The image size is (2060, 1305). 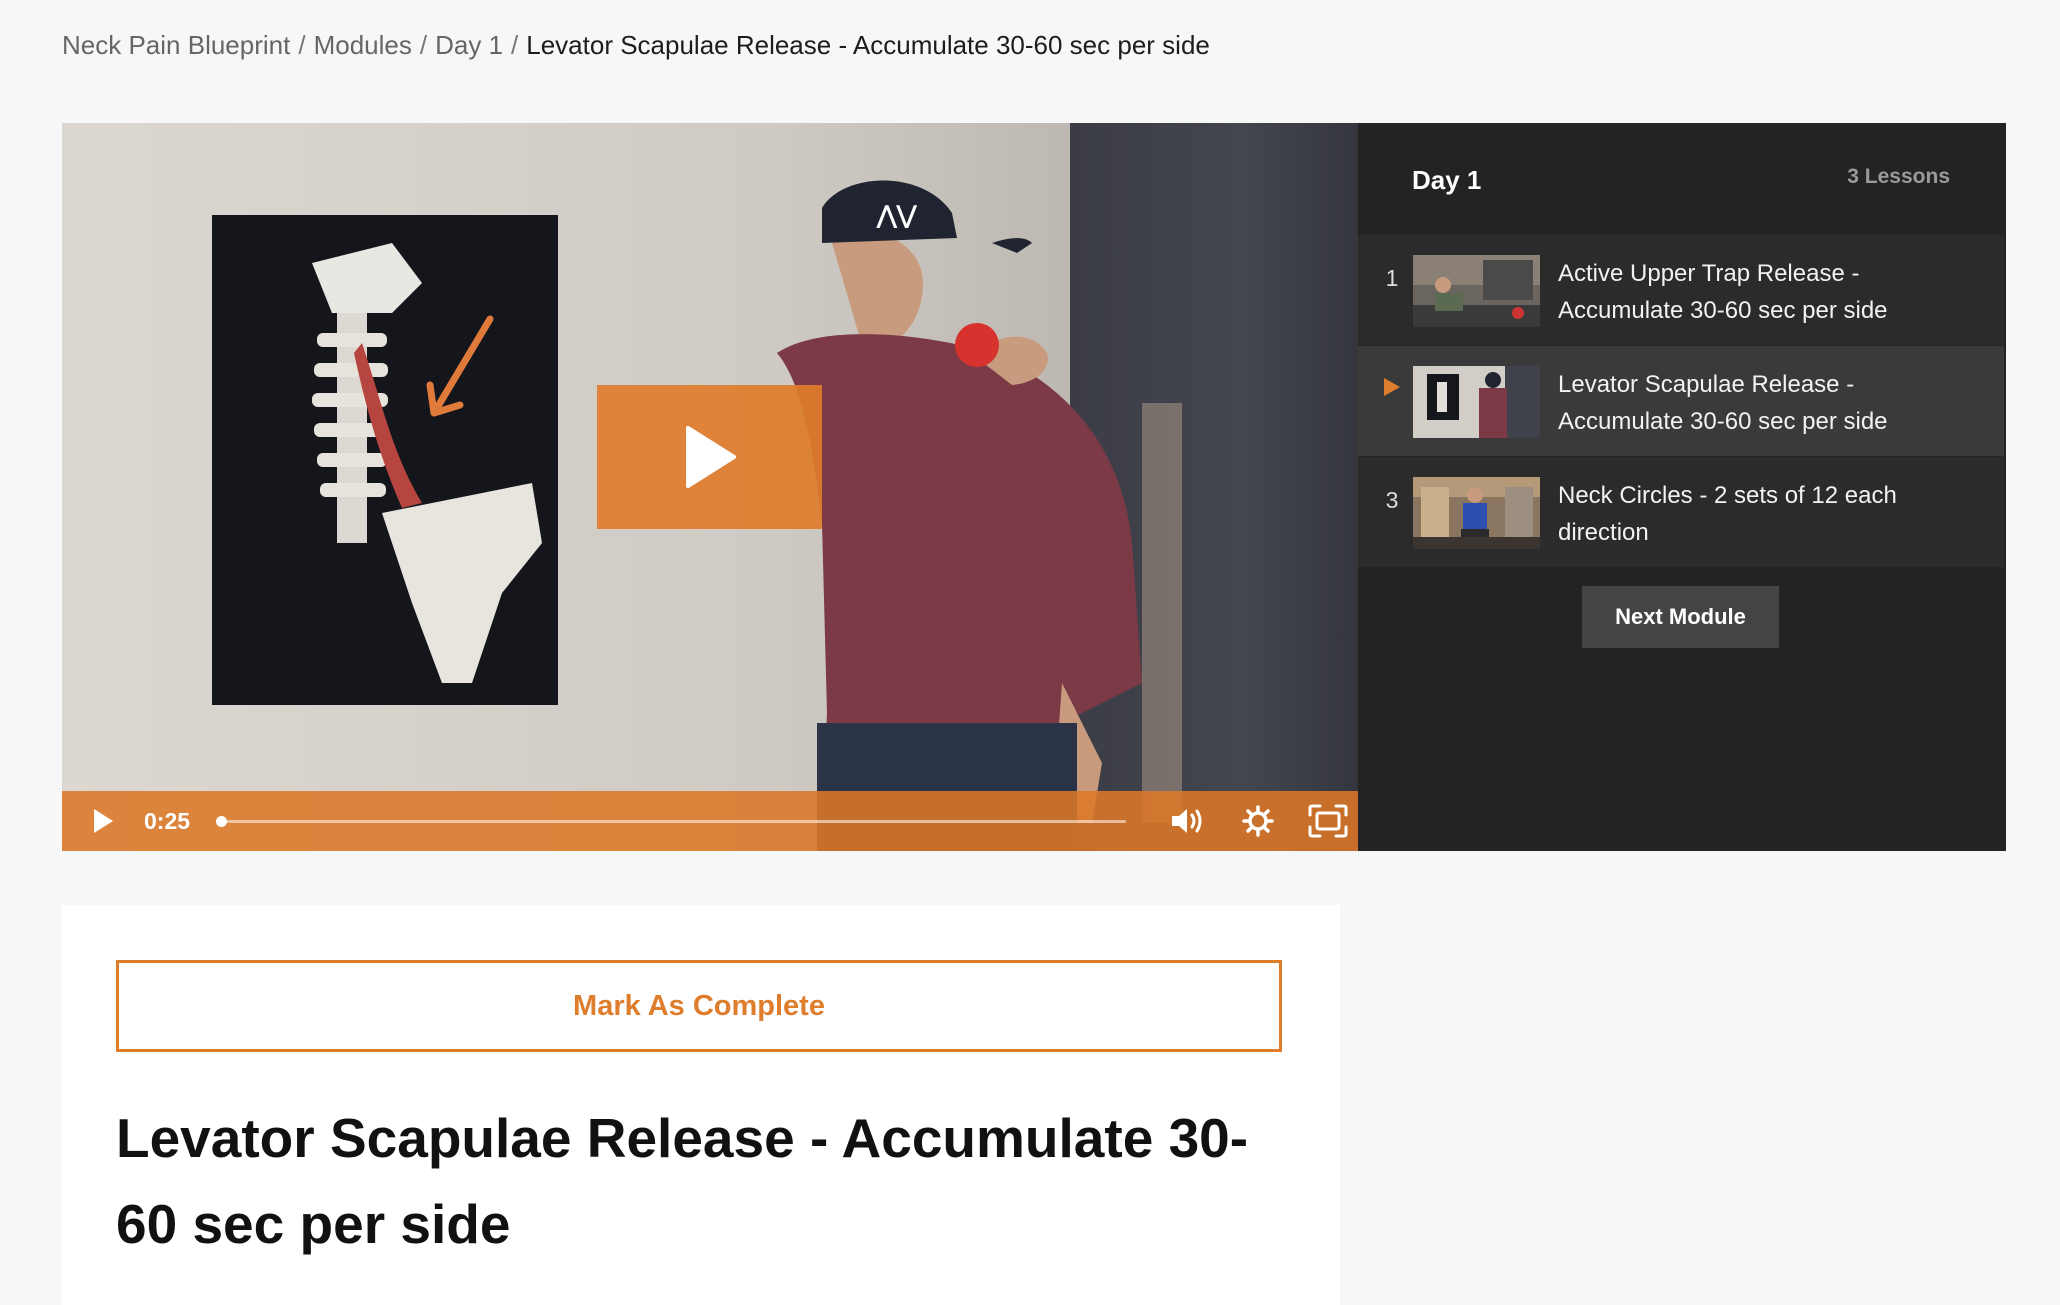 What do you see at coordinates (699, 1006) in the screenshot?
I see `mark-complete-button: Mark As Complete` at bounding box center [699, 1006].